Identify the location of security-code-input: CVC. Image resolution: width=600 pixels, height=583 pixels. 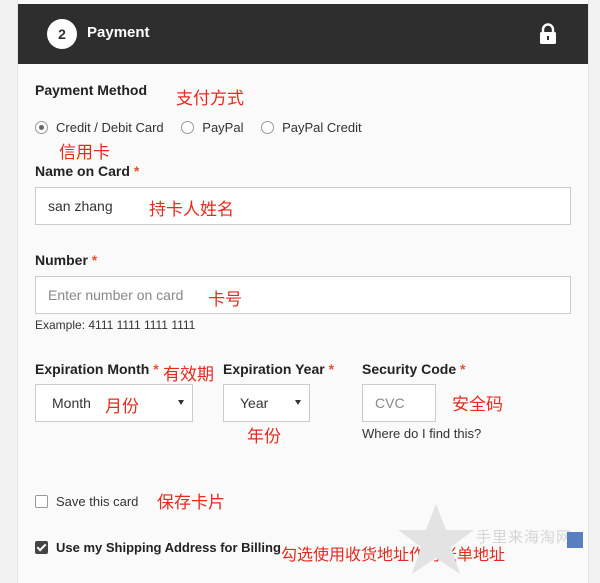
(399, 403).